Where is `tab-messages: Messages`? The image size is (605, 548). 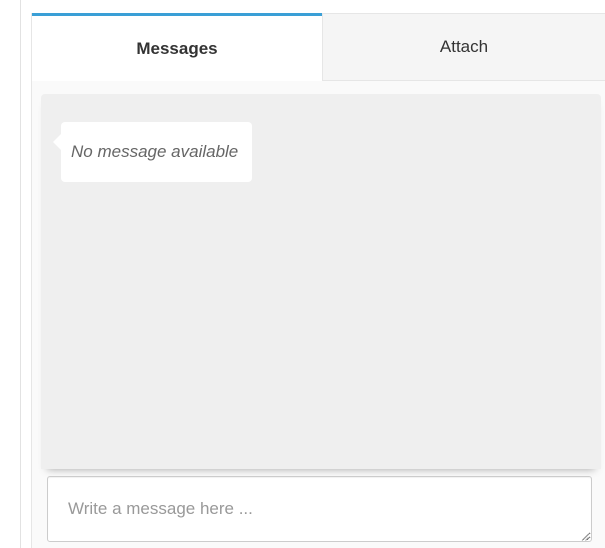
tab-messages: Messages is located at coordinates (177, 47).